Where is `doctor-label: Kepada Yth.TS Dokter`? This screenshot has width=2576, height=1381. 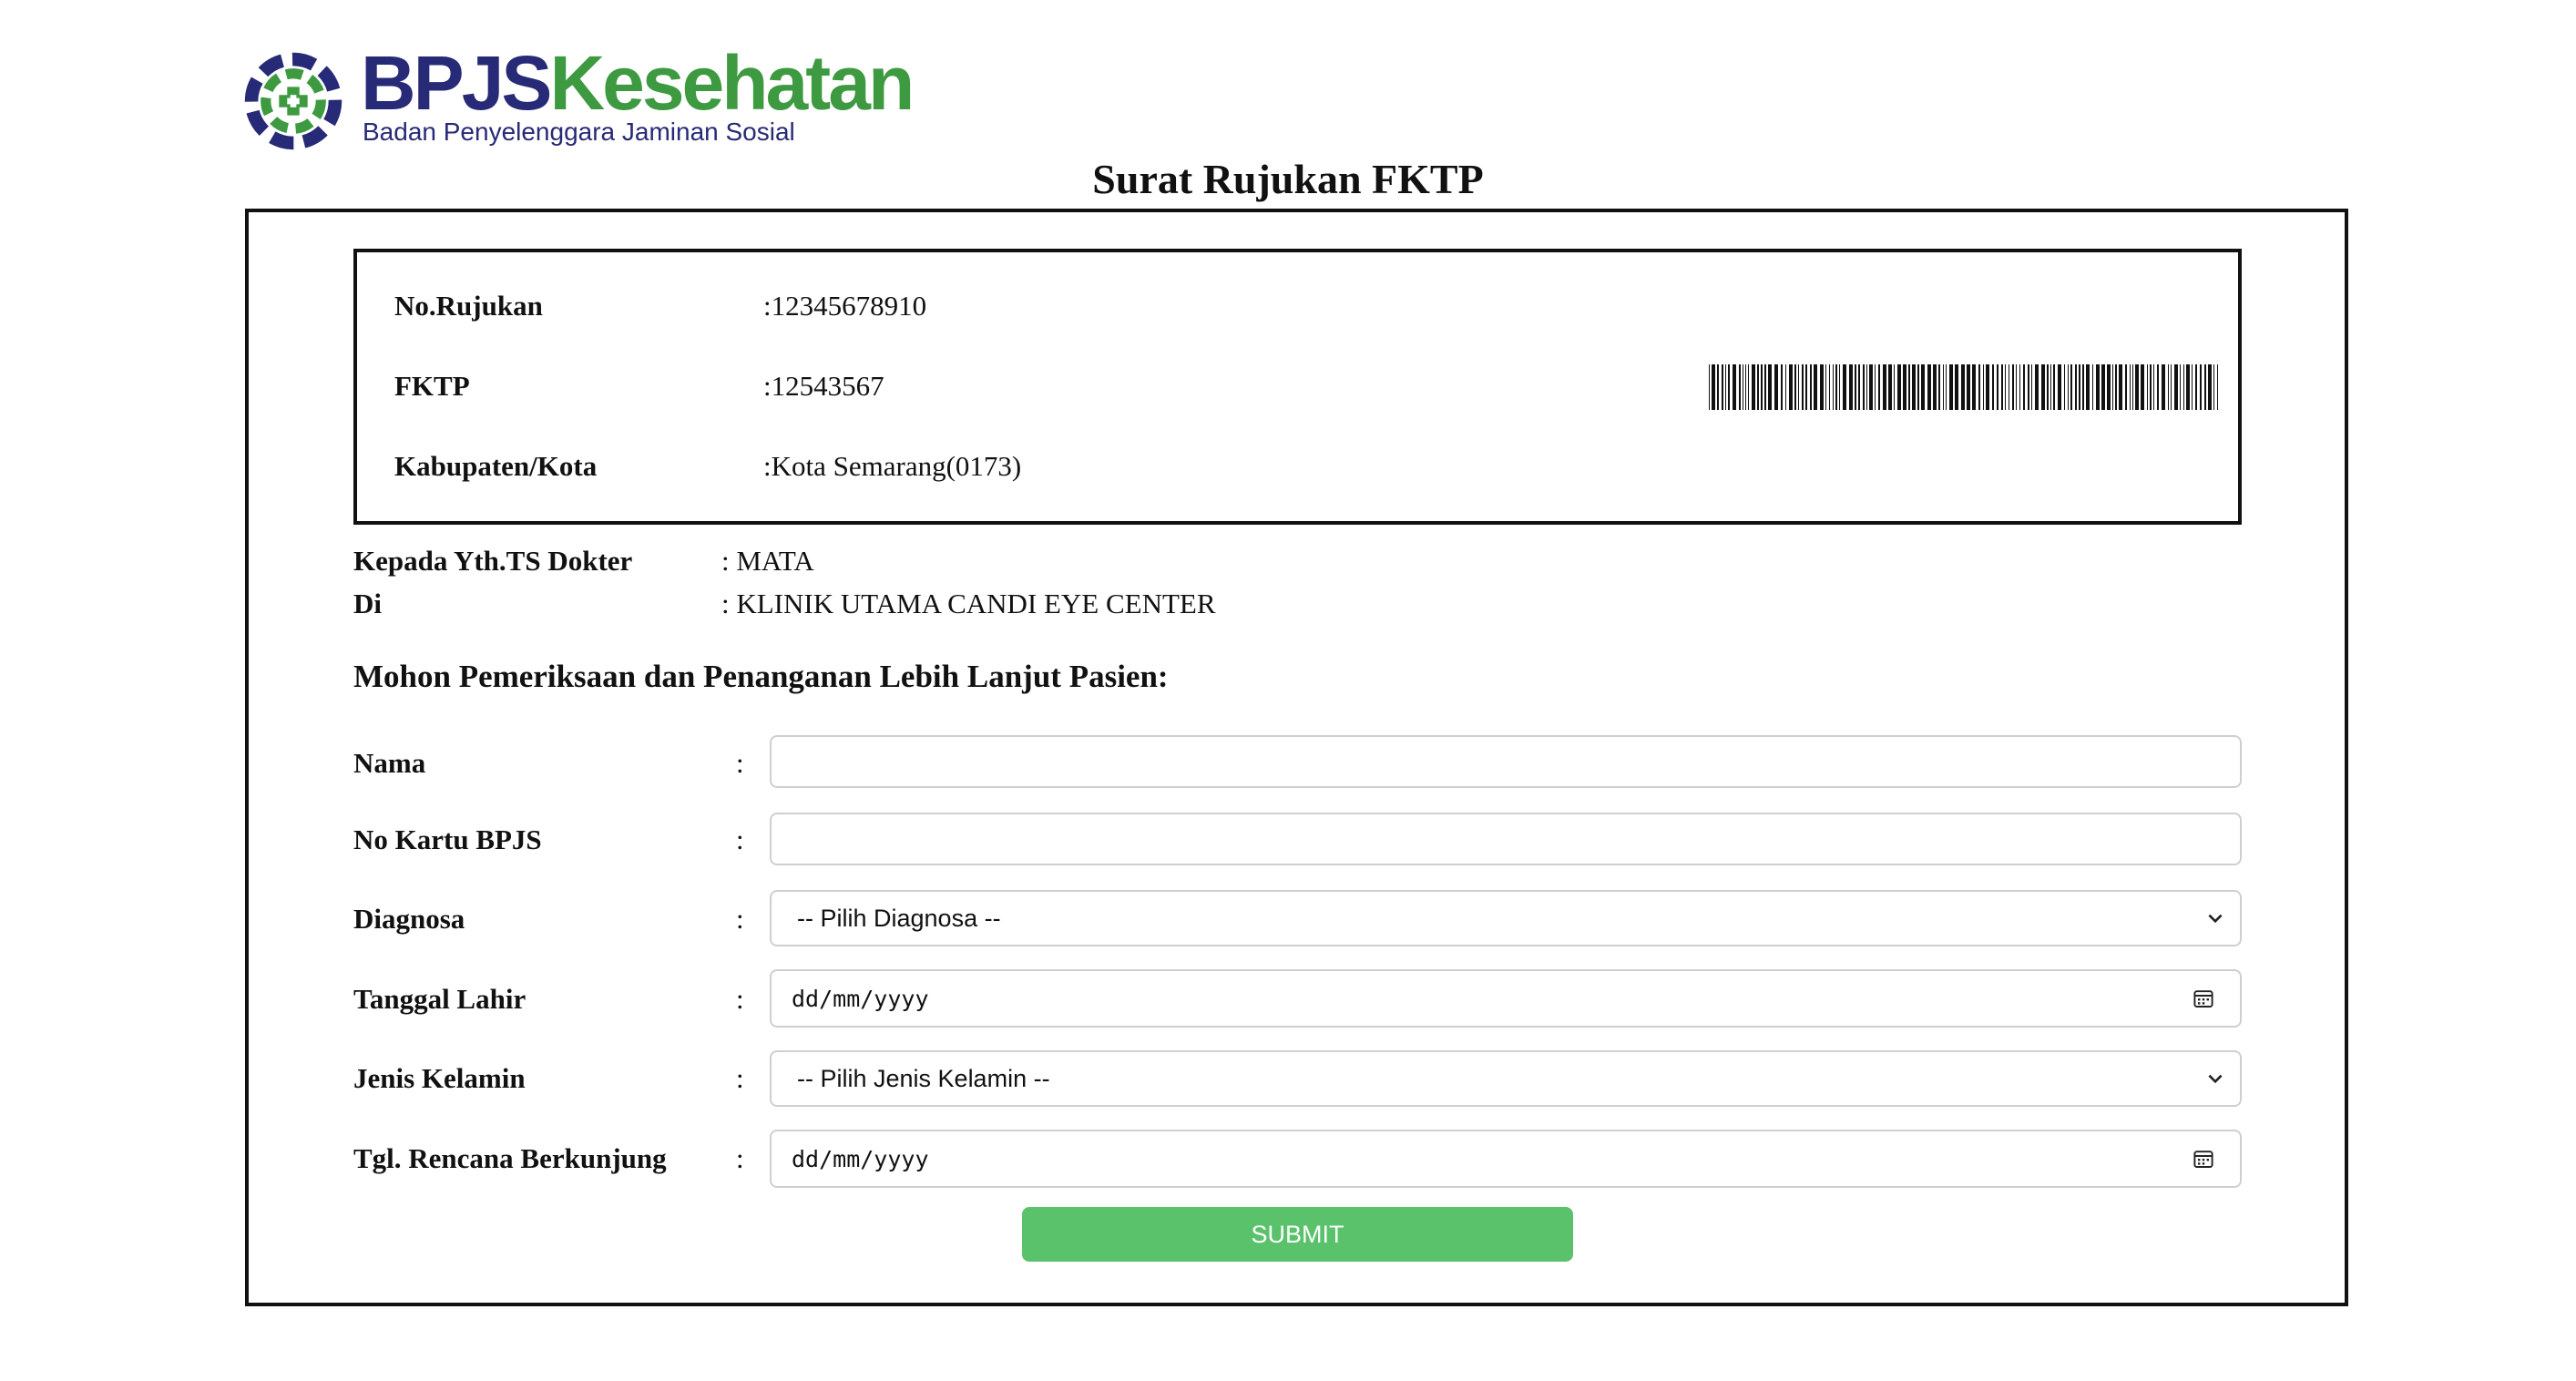 doctor-label: Kepada Yth.TS Dokter is located at coordinates (493, 561).